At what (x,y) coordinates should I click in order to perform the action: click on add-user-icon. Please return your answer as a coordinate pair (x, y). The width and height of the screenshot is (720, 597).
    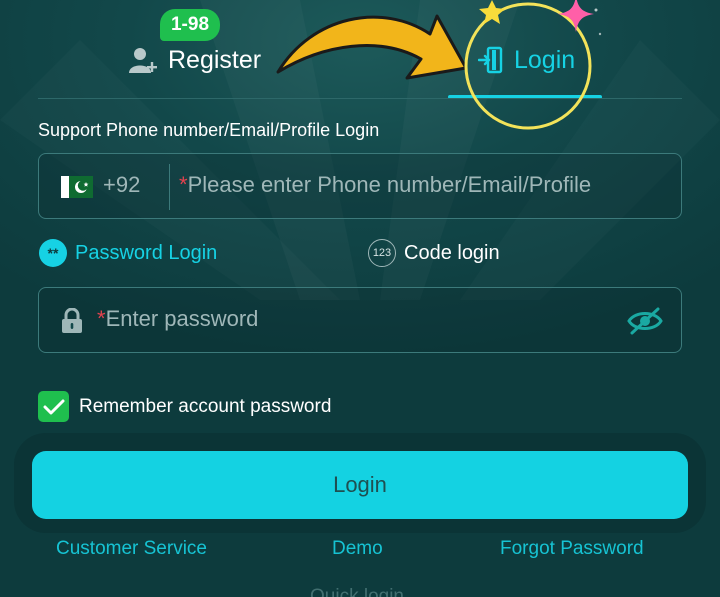
    Looking at the image, I should click on (143, 60).